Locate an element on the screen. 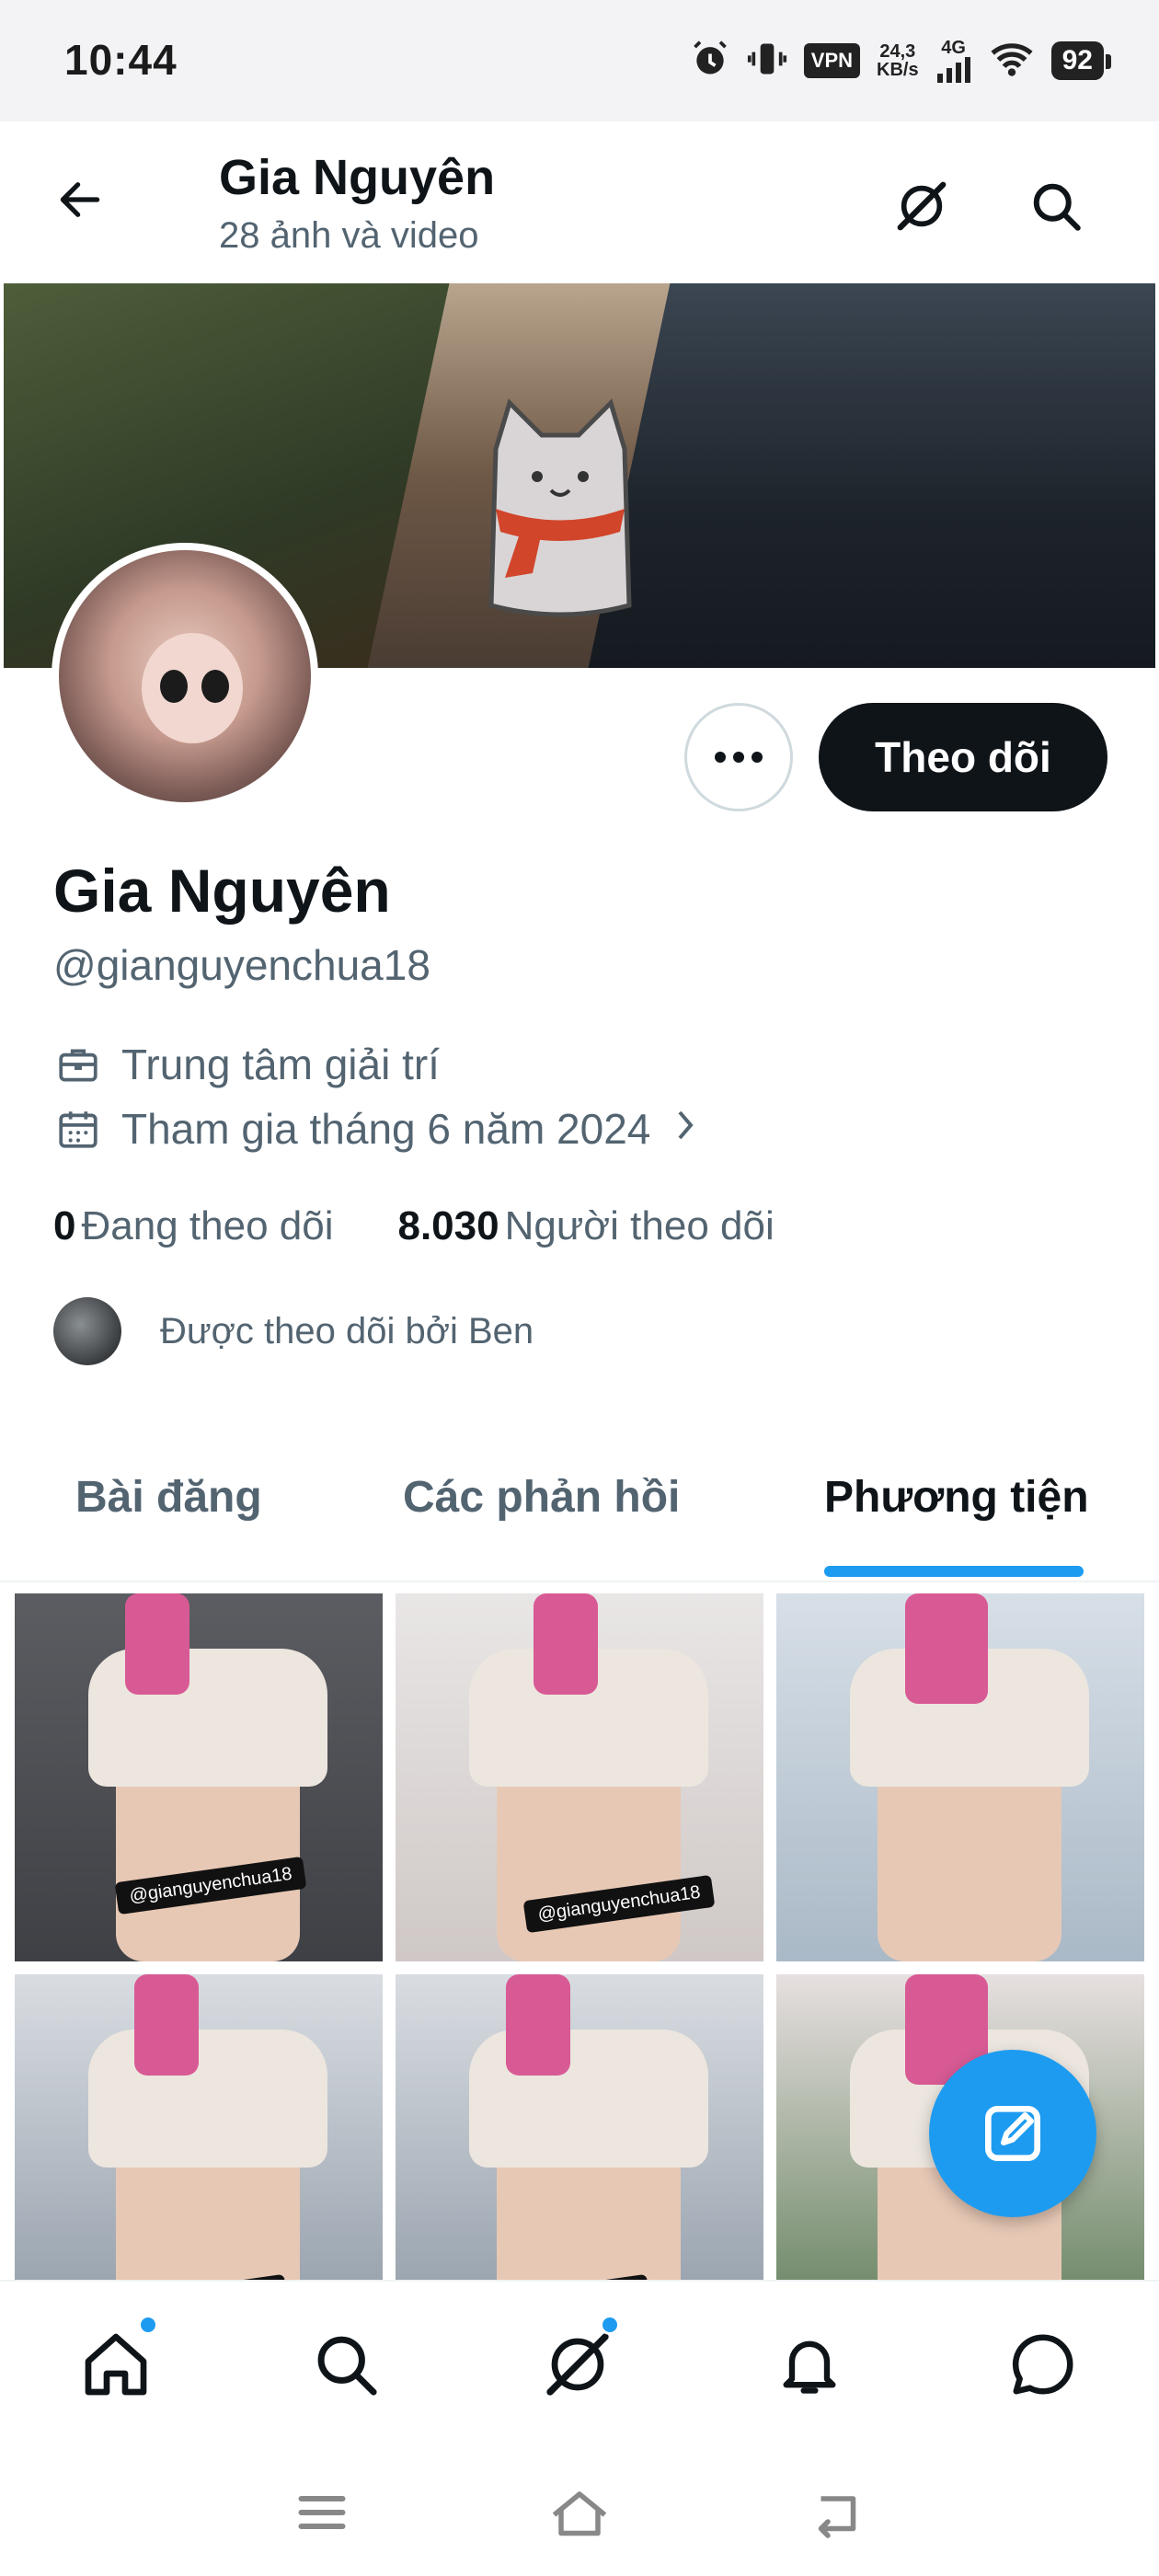  followers-count: 8.030 is located at coordinates (448, 1225).